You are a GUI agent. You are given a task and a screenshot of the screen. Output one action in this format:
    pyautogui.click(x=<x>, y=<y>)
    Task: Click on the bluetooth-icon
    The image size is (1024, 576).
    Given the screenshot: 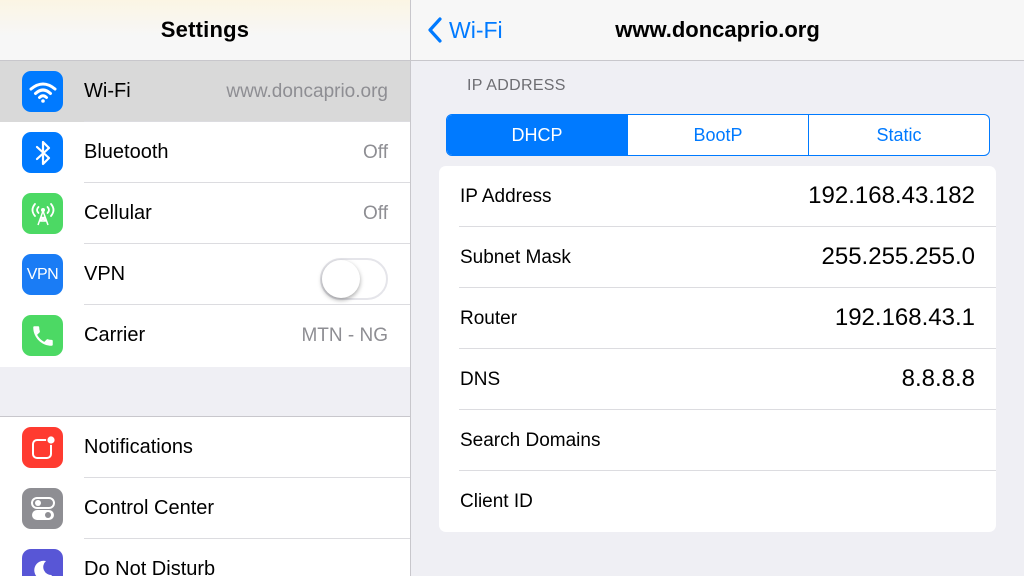 What is the action you would take?
    pyautogui.click(x=42, y=152)
    